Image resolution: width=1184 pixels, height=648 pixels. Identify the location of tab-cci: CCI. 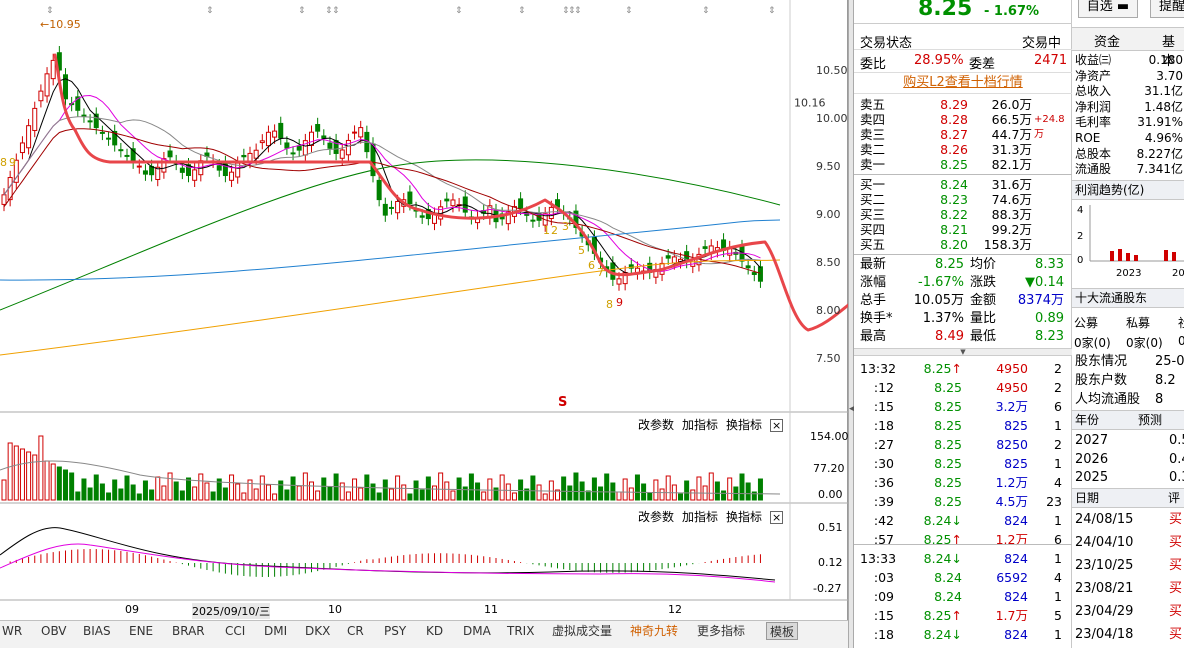
(235, 631).